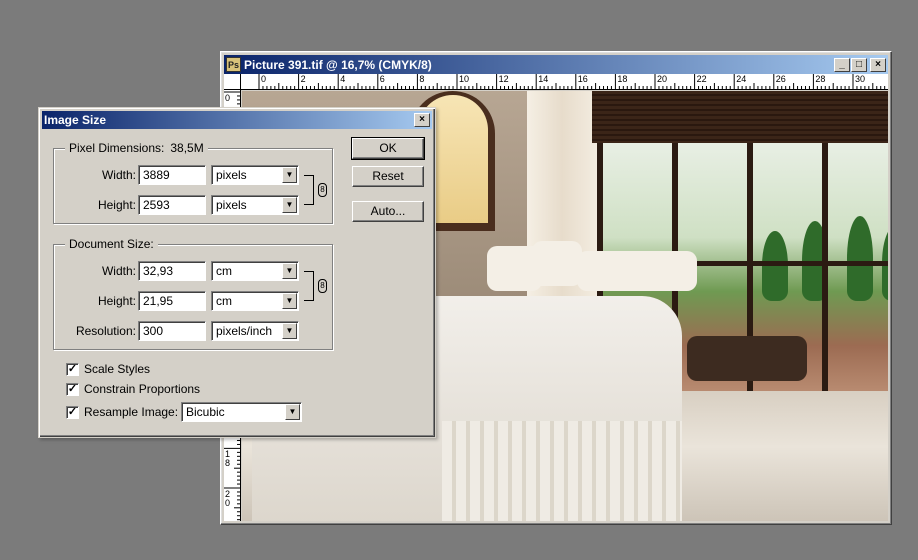 The width and height of the screenshot is (918, 560). What do you see at coordinates (859, 64) in the screenshot?
I see `maximize-icon: □` at bounding box center [859, 64].